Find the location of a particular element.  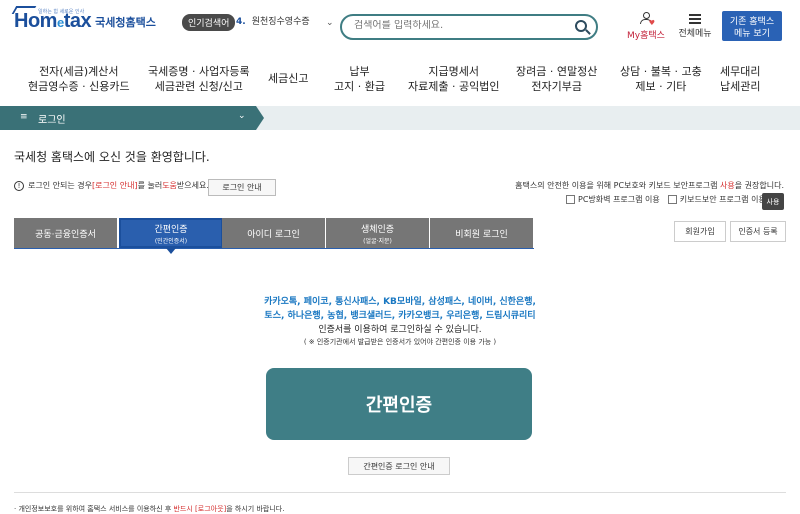

divider is located at coordinates (400, 492).